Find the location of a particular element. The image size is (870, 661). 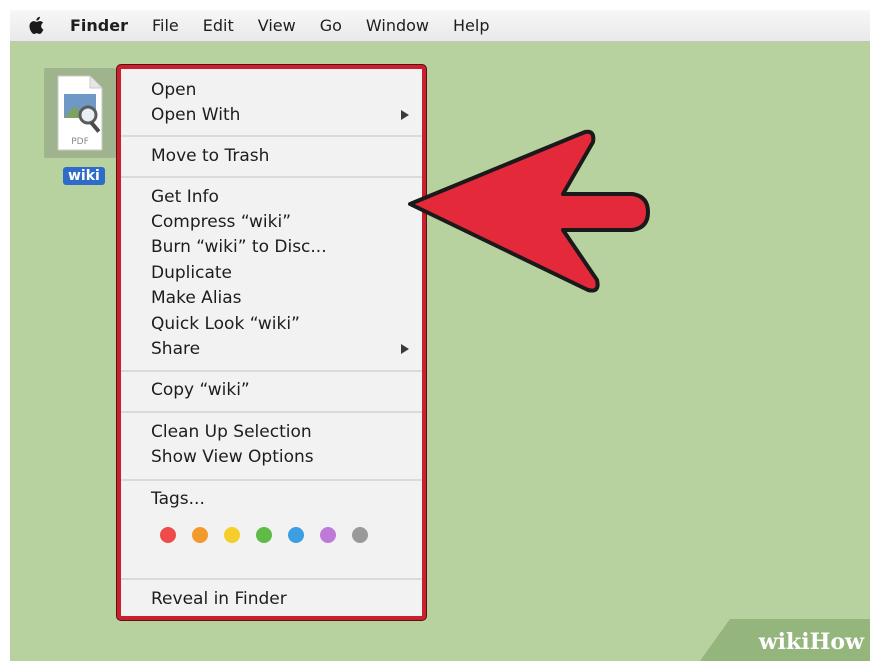

red-pointer-arrow-icon is located at coordinates (529, 211).